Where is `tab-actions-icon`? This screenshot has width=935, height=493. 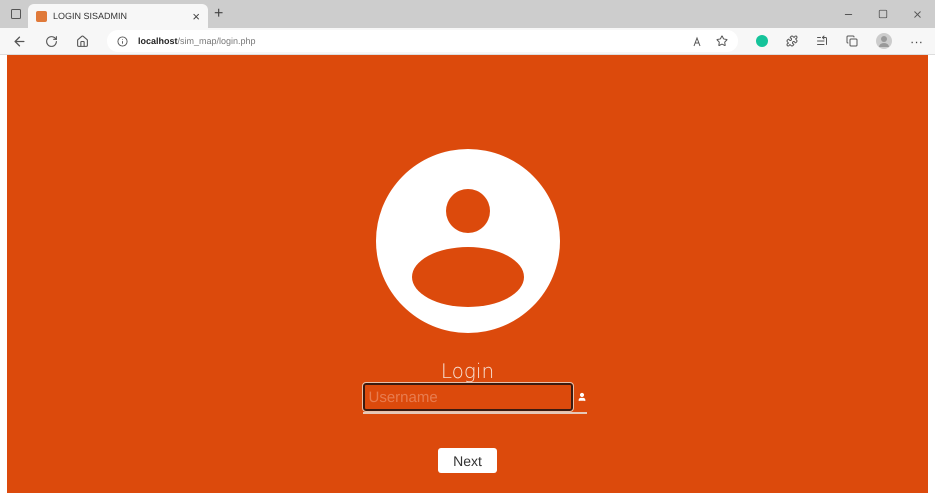 tab-actions-icon is located at coordinates (16, 14).